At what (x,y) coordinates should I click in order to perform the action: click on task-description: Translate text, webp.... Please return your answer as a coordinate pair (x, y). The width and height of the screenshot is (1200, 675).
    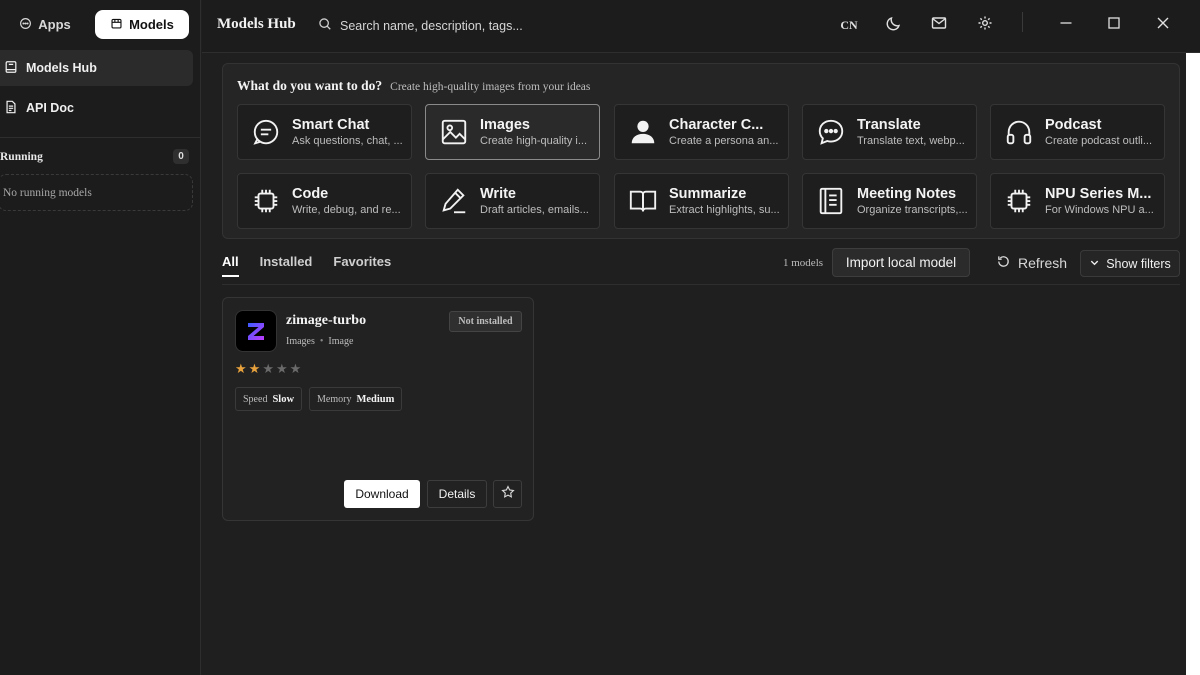
    Looking at the image, I should click on (911, 141).